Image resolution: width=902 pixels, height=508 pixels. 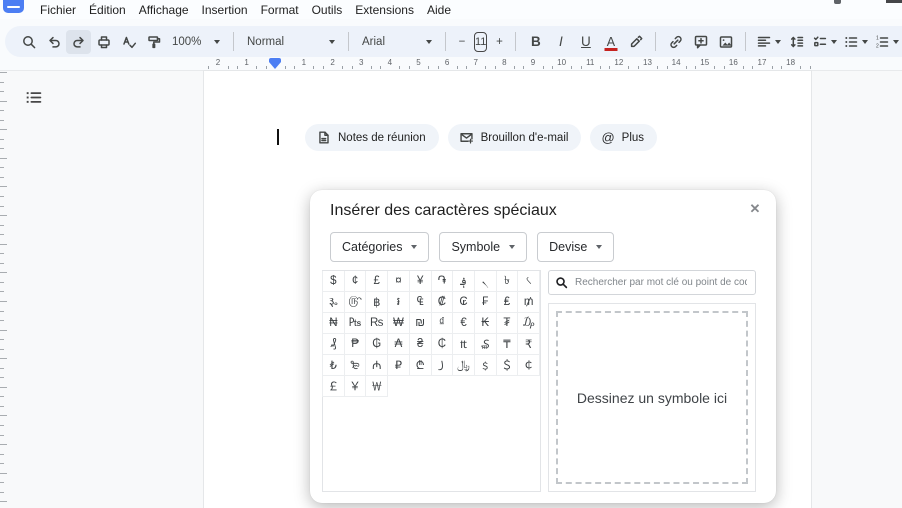 I want to click on numbered-list-select: 12, so click(x=886, y=42).